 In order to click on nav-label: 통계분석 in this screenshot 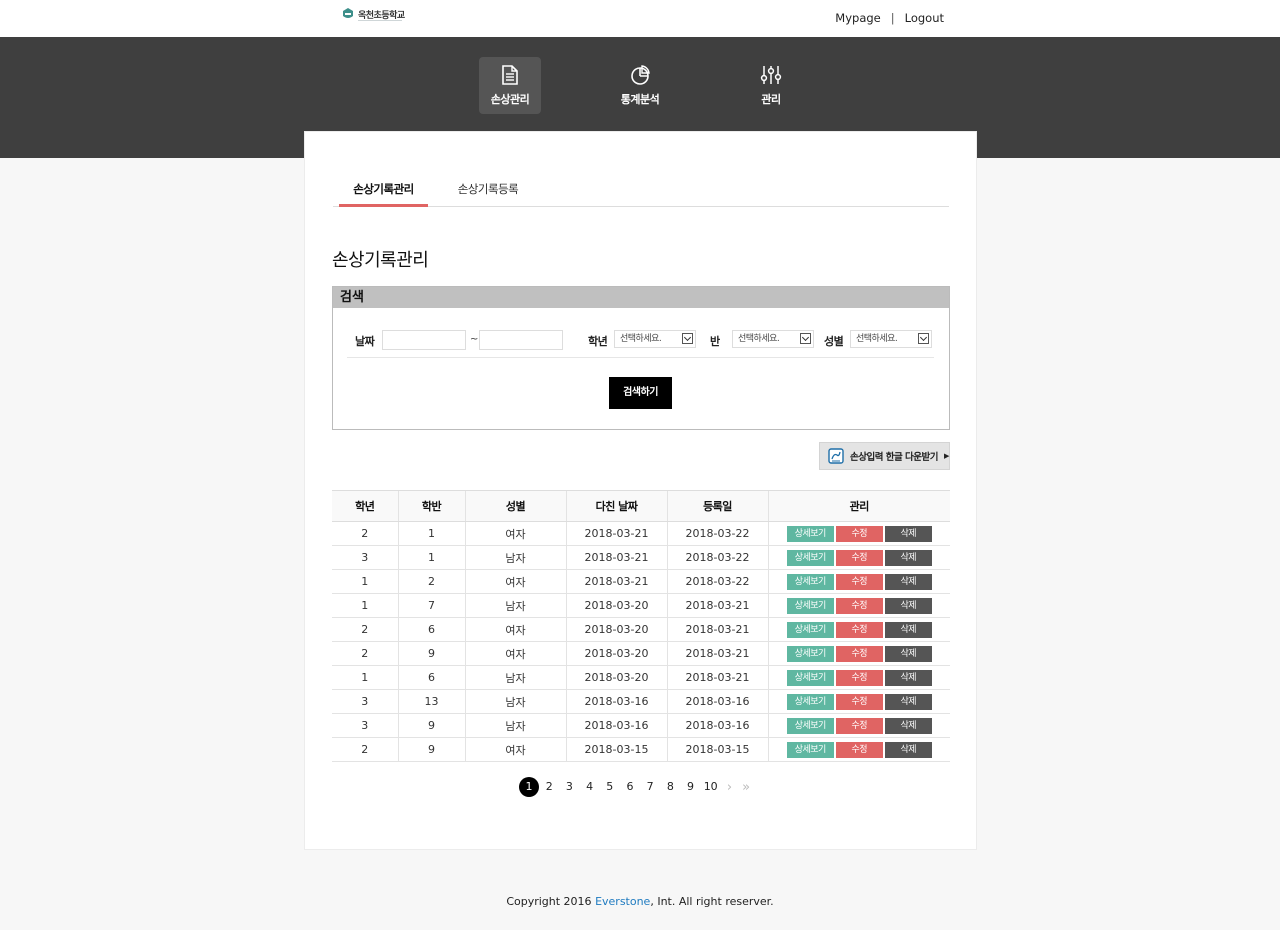, I will do `click(640, 99)`.